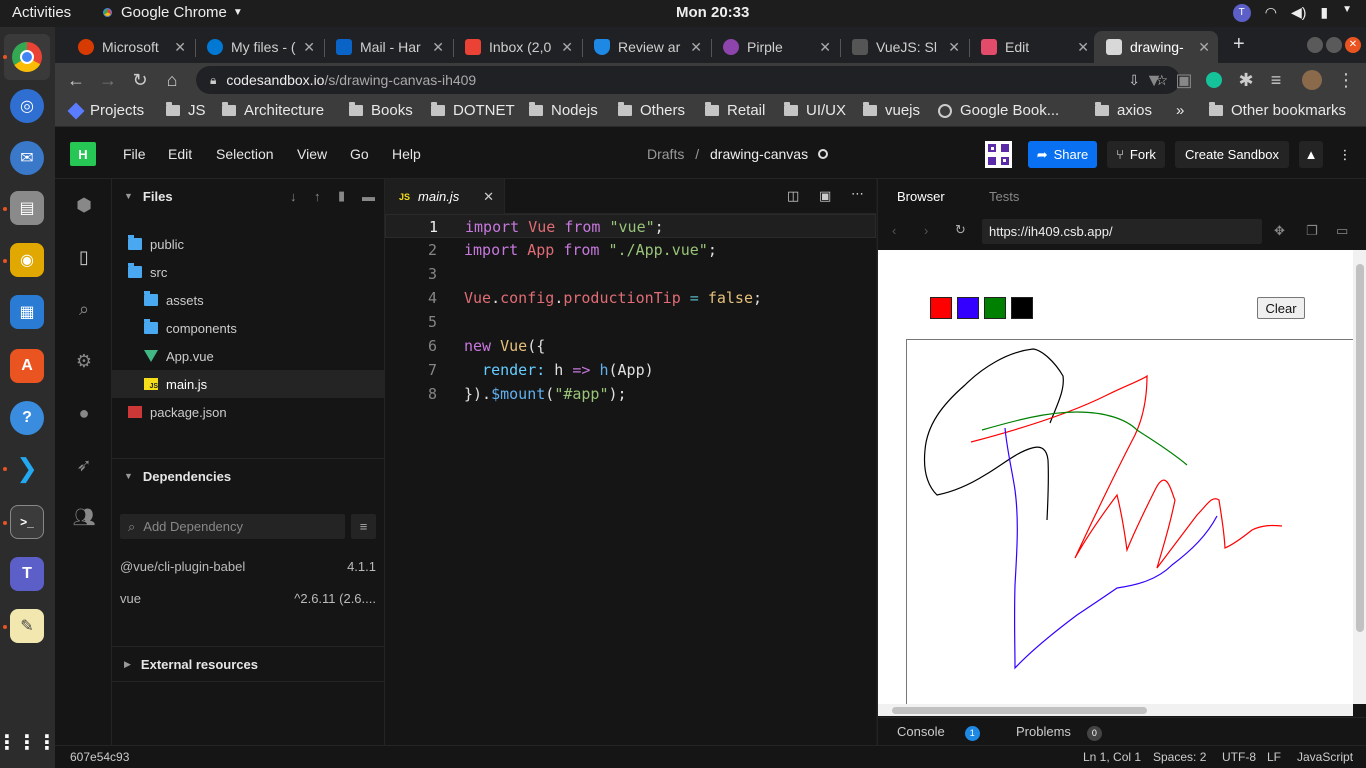  Describe the element at coordinates (388, 47) in the screenshot. I see `browser-tab: Mail - Har ✕` at that location.